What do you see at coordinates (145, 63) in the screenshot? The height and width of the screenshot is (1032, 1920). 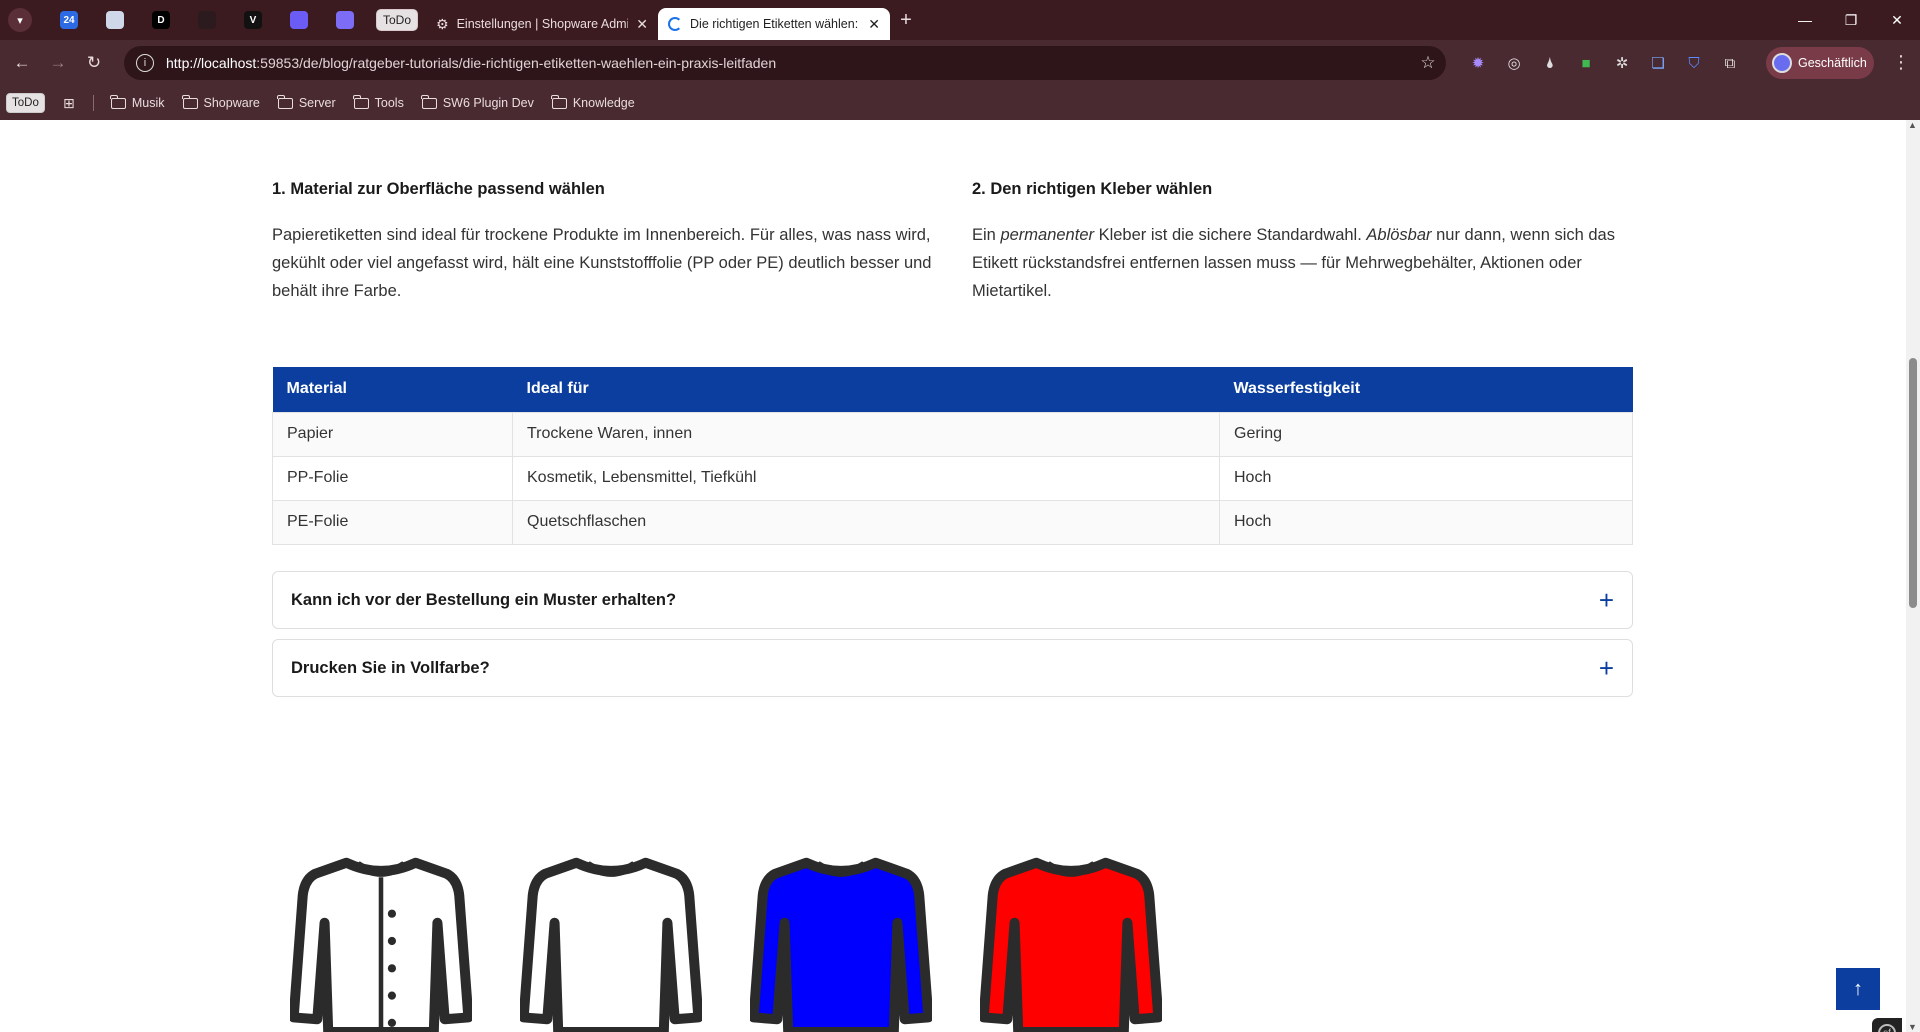 I see `site-info-icon: i` at bounding box center [145, 63].